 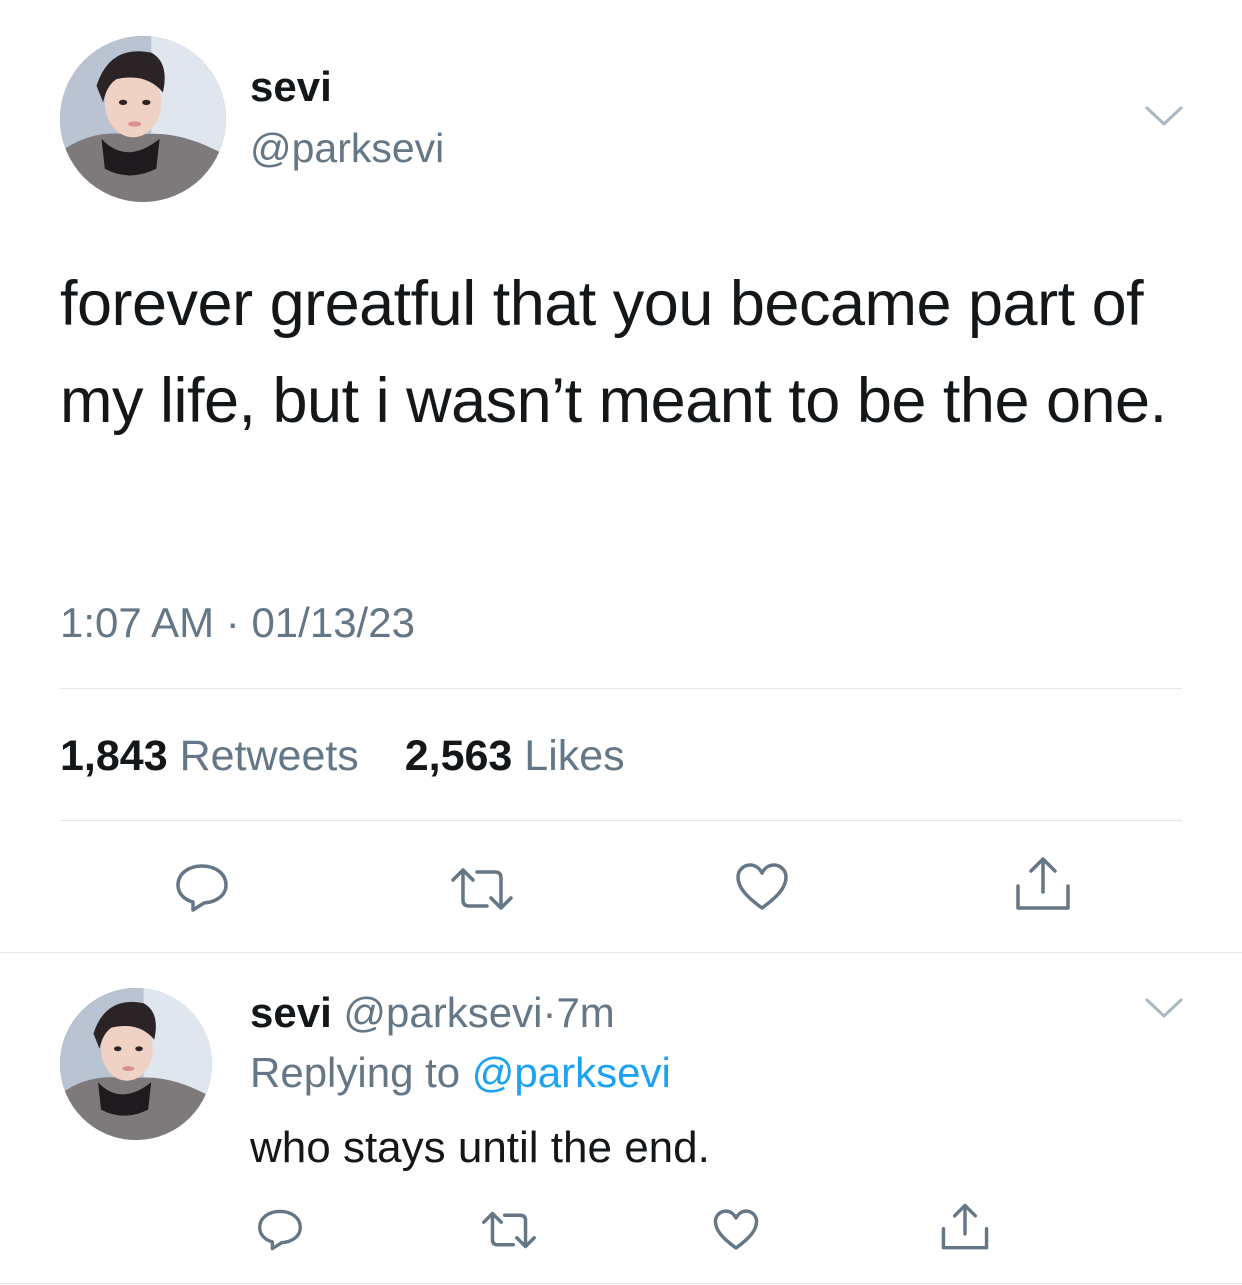 What do you see at coordinates (585, 1012) in the screenshot?
I see `reply-age: 7m` at bounding box center [585, 1012].